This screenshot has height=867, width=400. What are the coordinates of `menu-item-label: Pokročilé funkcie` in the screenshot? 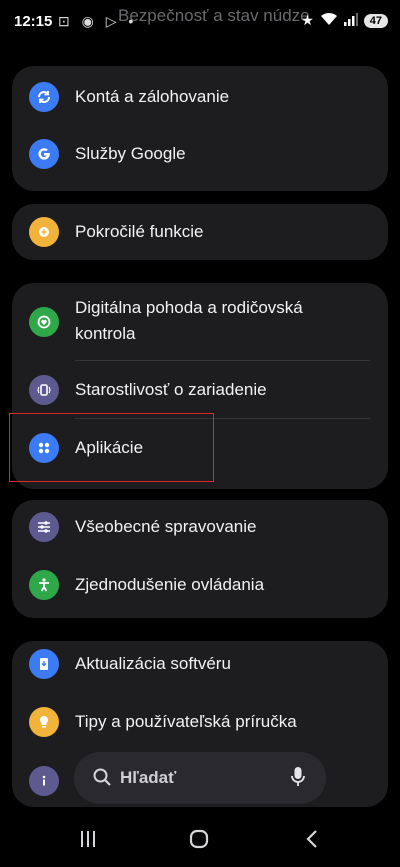 It's located at (139, 231).